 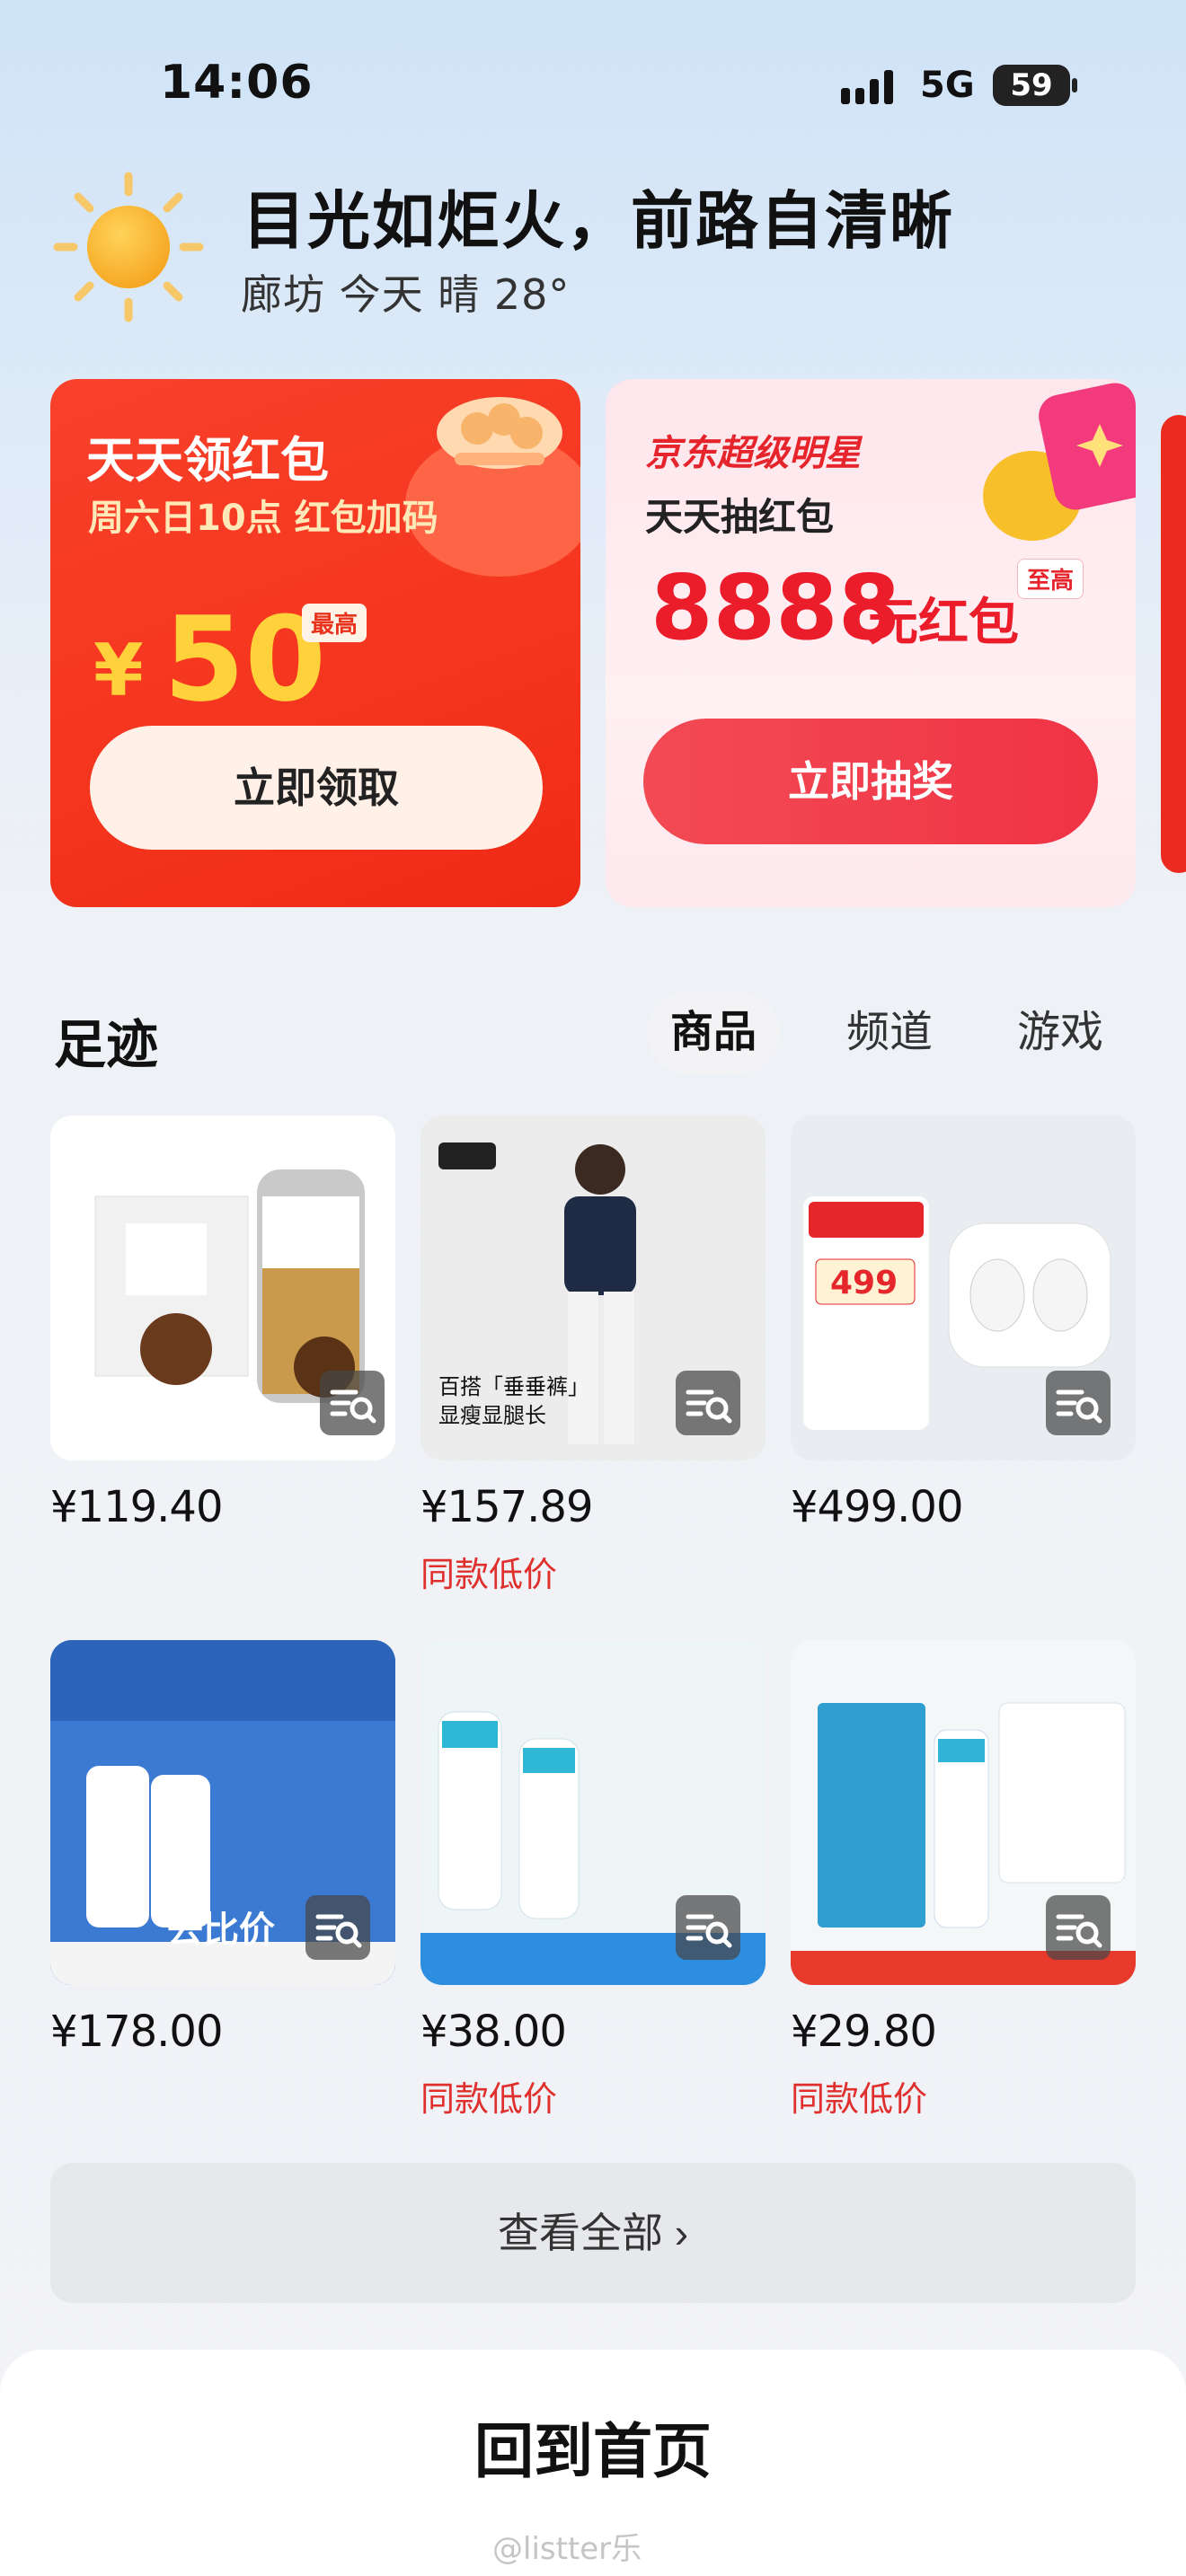 I want to click on money-bag-icon, so click(x=492, y=487).